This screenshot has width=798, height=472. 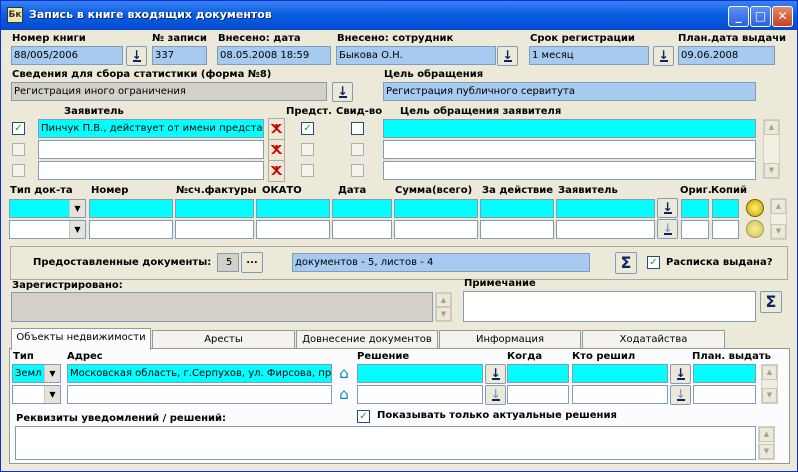 I want to click on tab-objects: Объекты недвижимости, so click(x=81, y=339).